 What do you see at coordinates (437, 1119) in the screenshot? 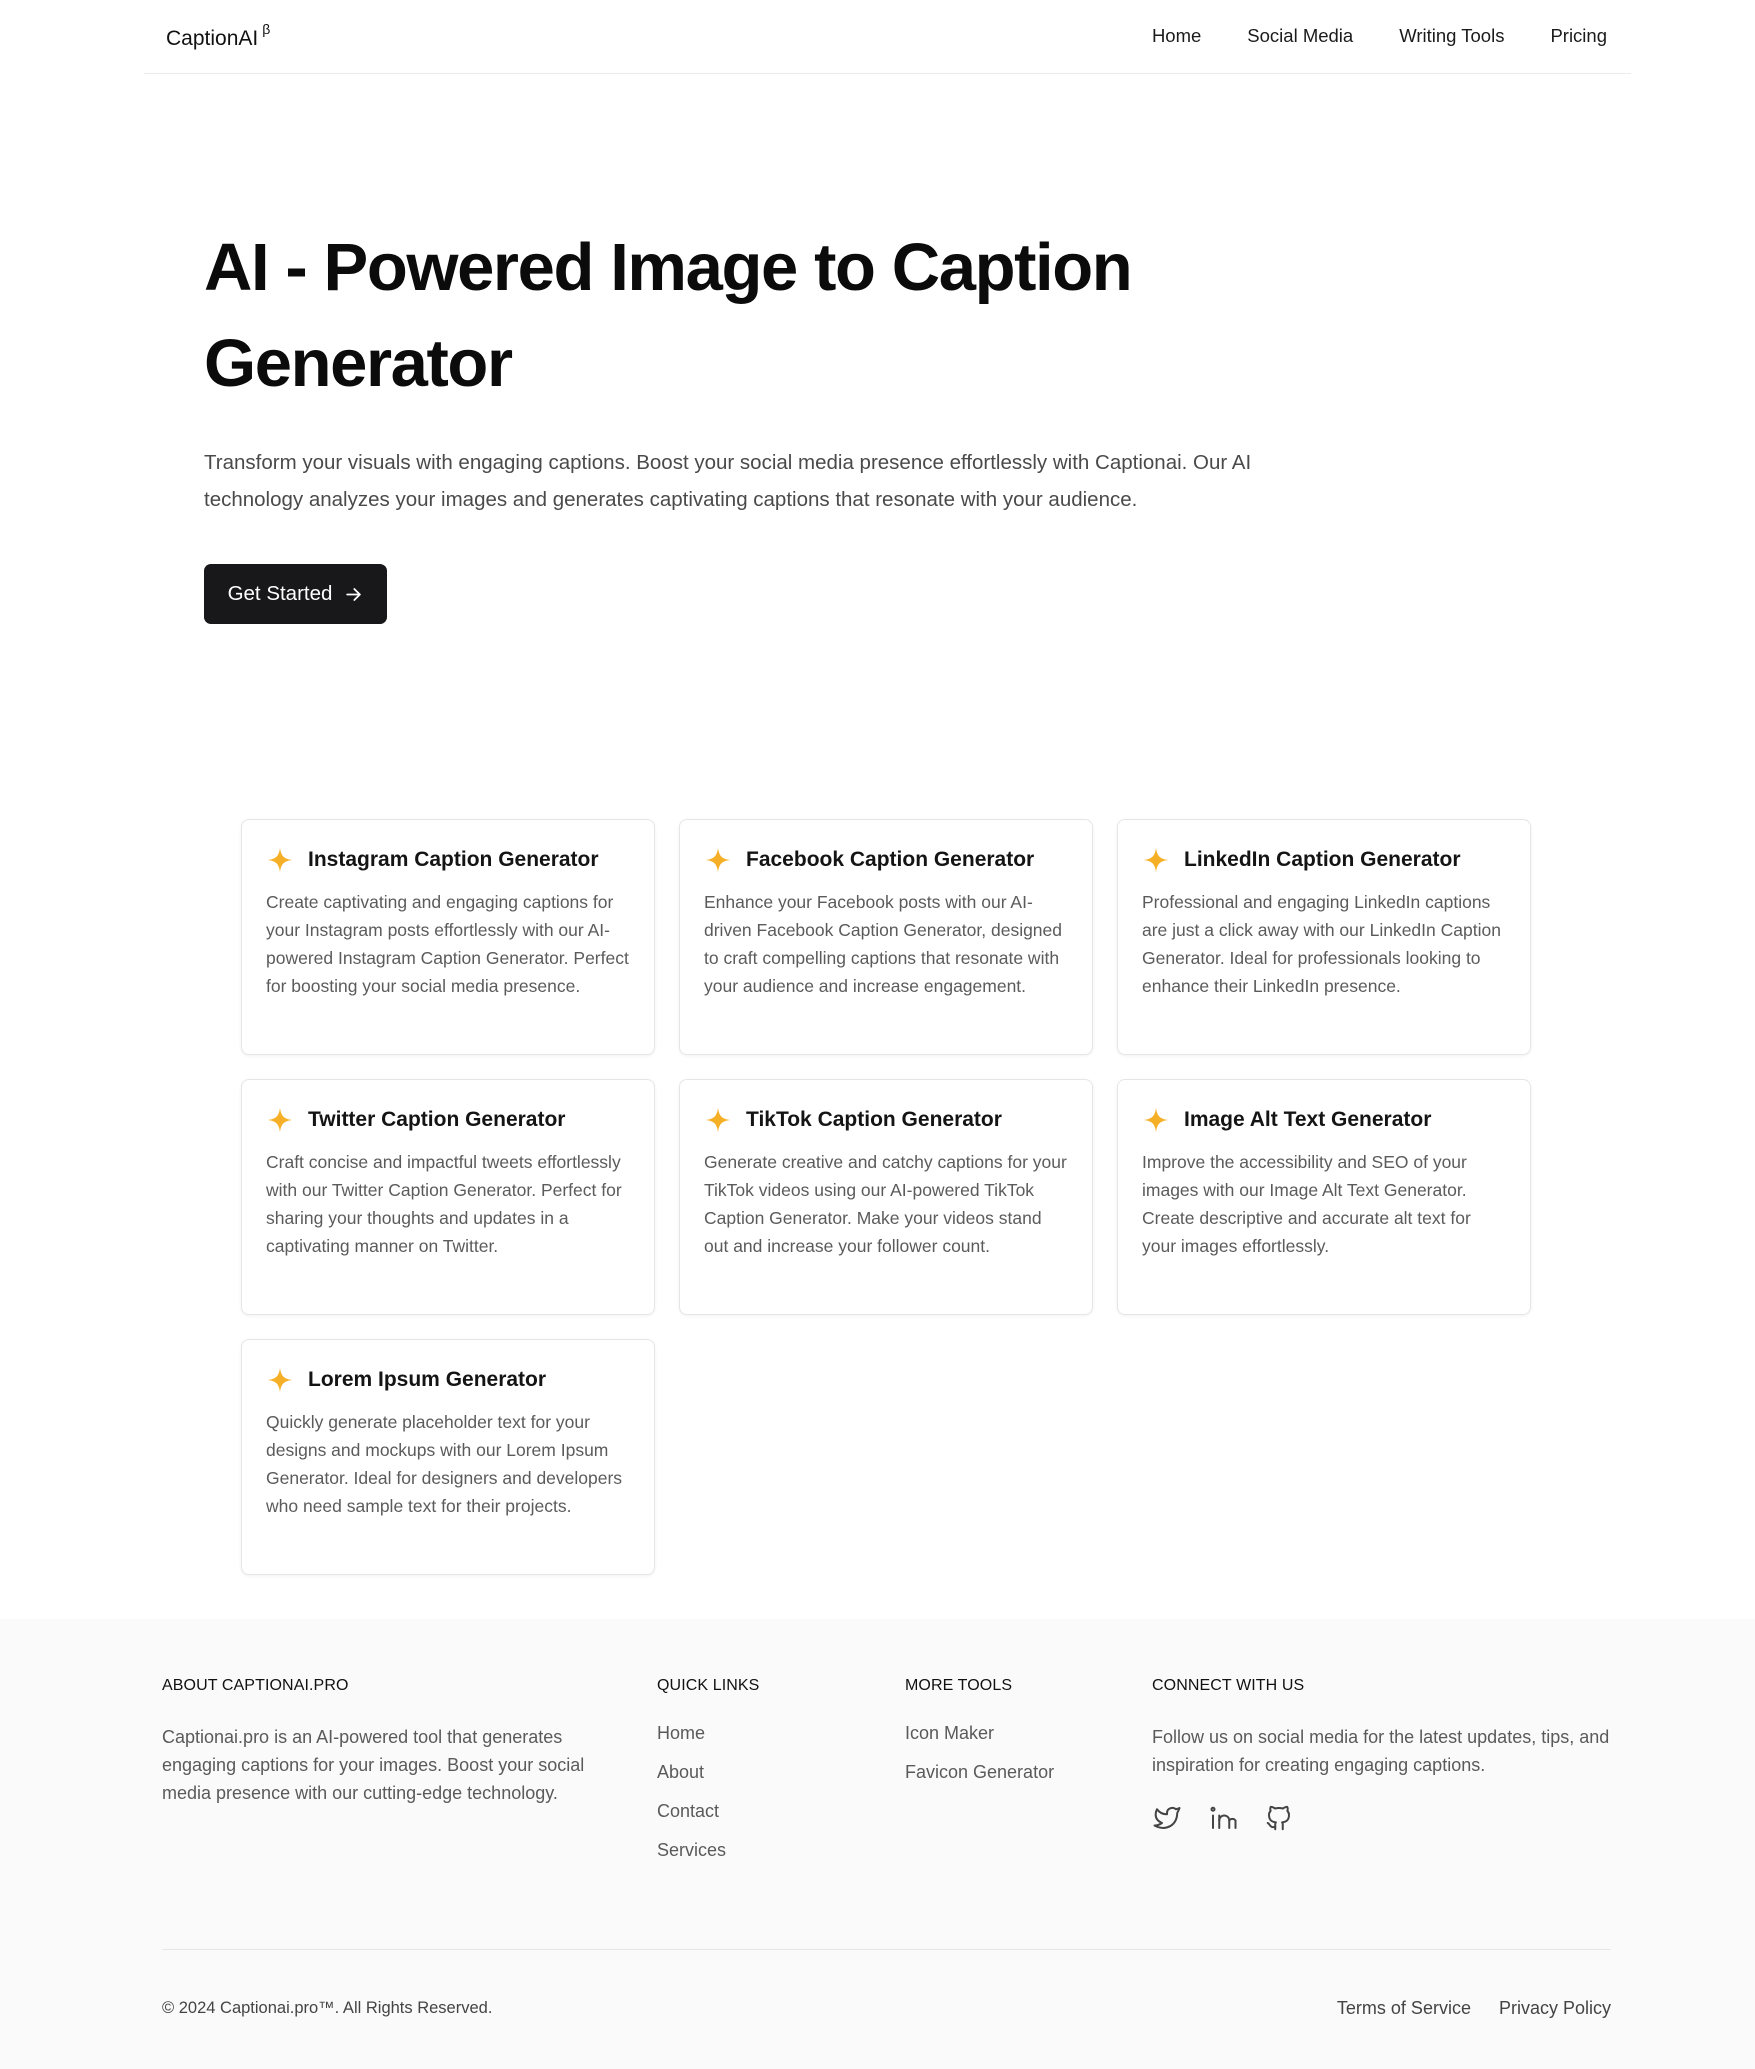
I see `card-title: Twitter Caption Generator` at bounding box center [437, 1119].